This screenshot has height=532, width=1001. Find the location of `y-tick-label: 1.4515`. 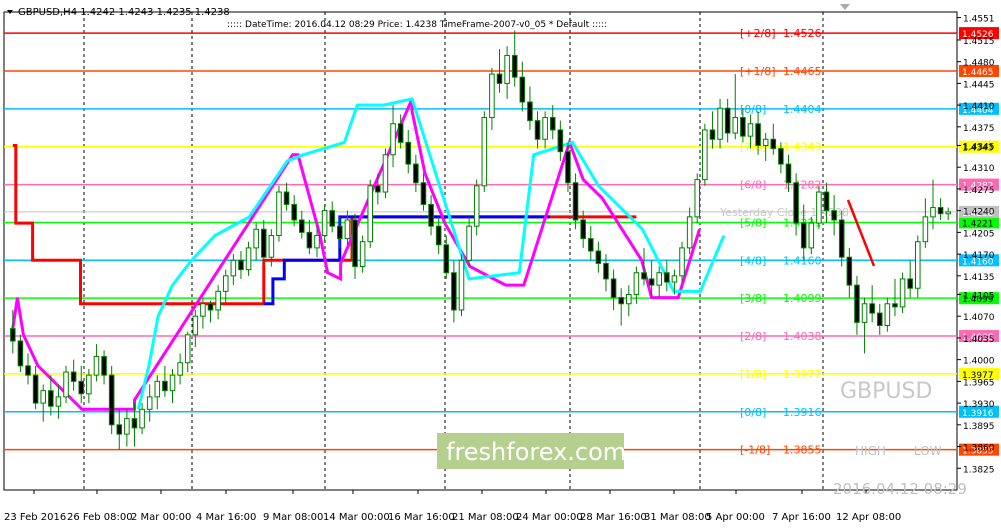

y-tick-label: 1.4515 is located at coordinates (979, 42).